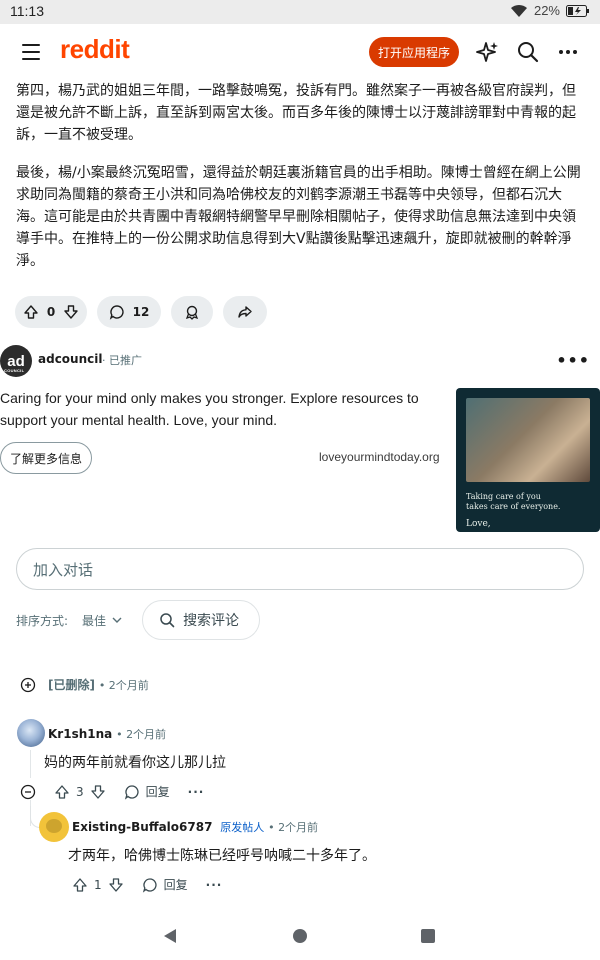  I want to click on advertiser-avatar: ad COUNCIL, so click(16, 361).